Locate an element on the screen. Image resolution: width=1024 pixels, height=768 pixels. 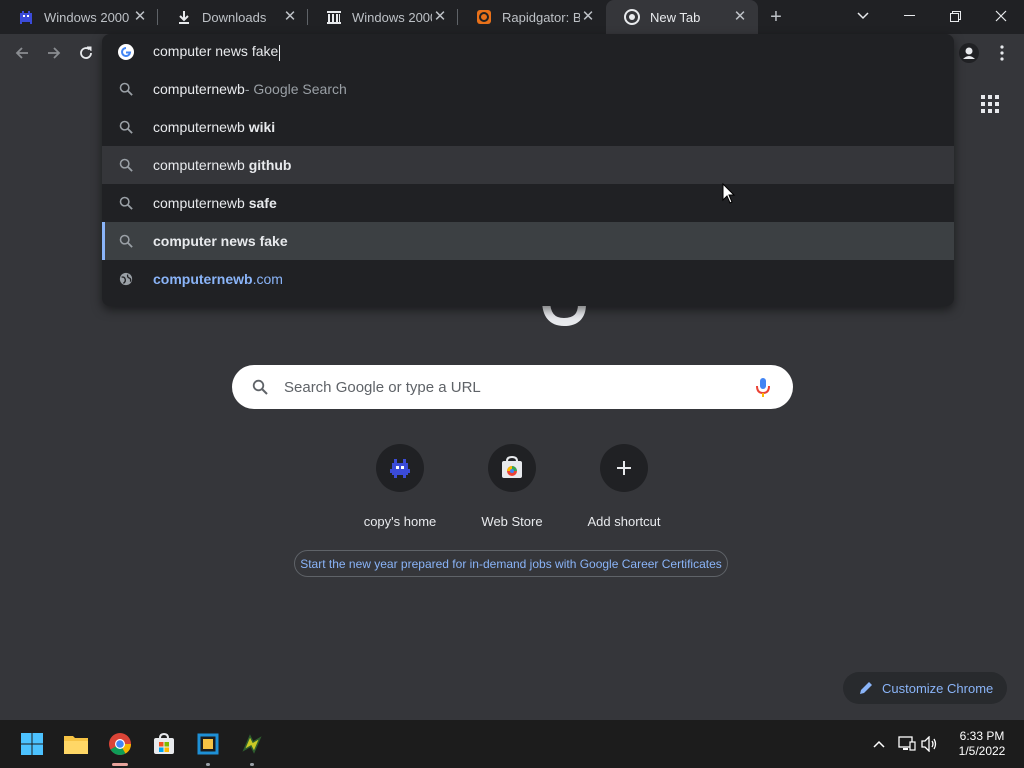
close-window-icon is located at coordinates (1001, 16).